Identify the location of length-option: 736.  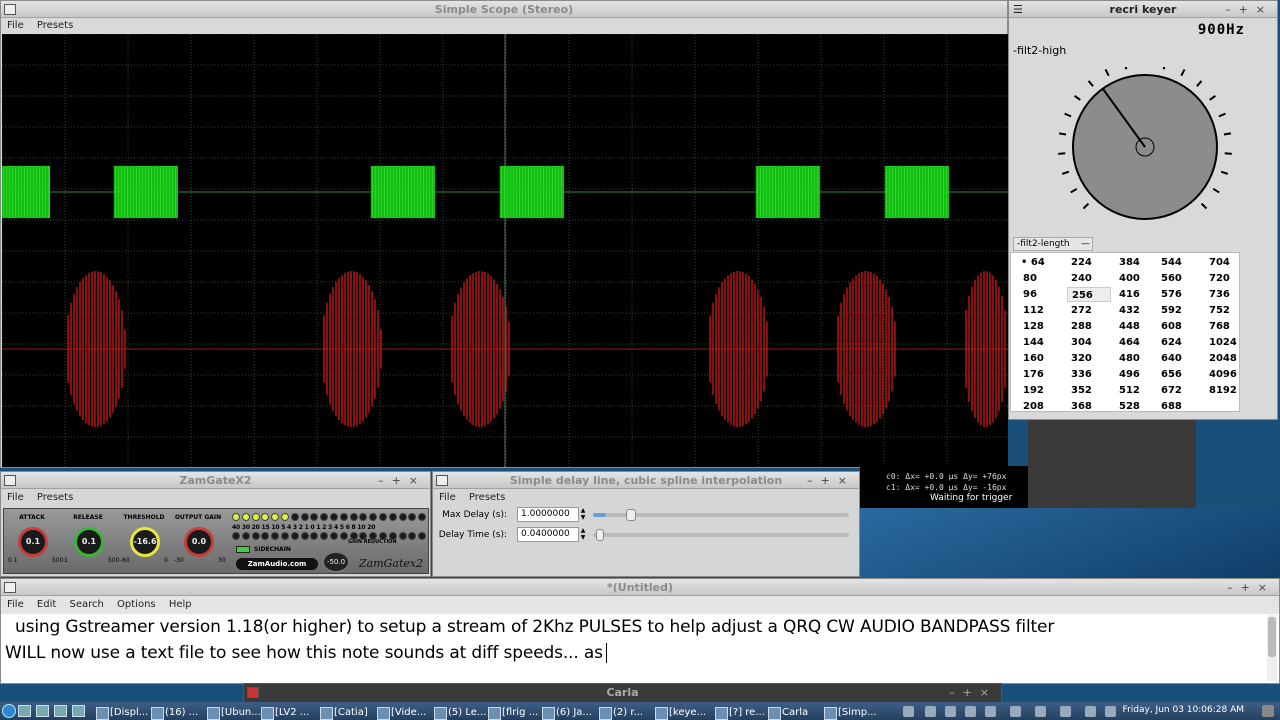
(1225, 294).